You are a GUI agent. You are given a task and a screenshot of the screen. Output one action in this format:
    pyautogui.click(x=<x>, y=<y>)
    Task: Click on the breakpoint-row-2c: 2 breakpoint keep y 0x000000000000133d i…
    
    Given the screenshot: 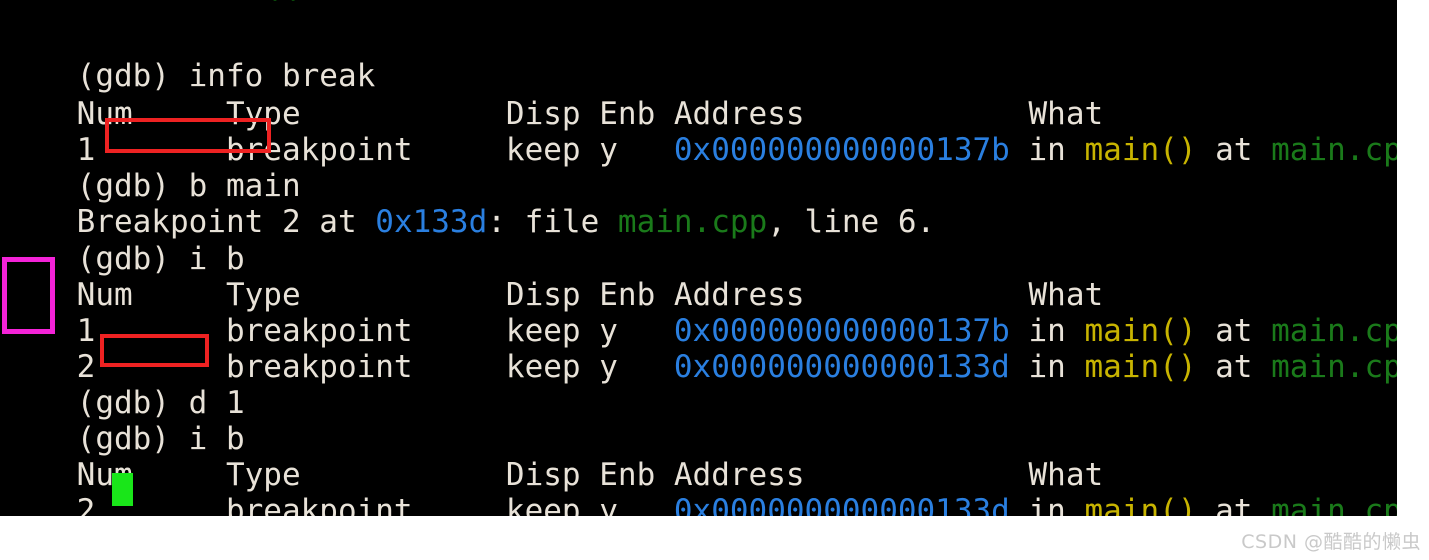 What is the action you would take?
    pyautogui.click(x=699, y=480)
    